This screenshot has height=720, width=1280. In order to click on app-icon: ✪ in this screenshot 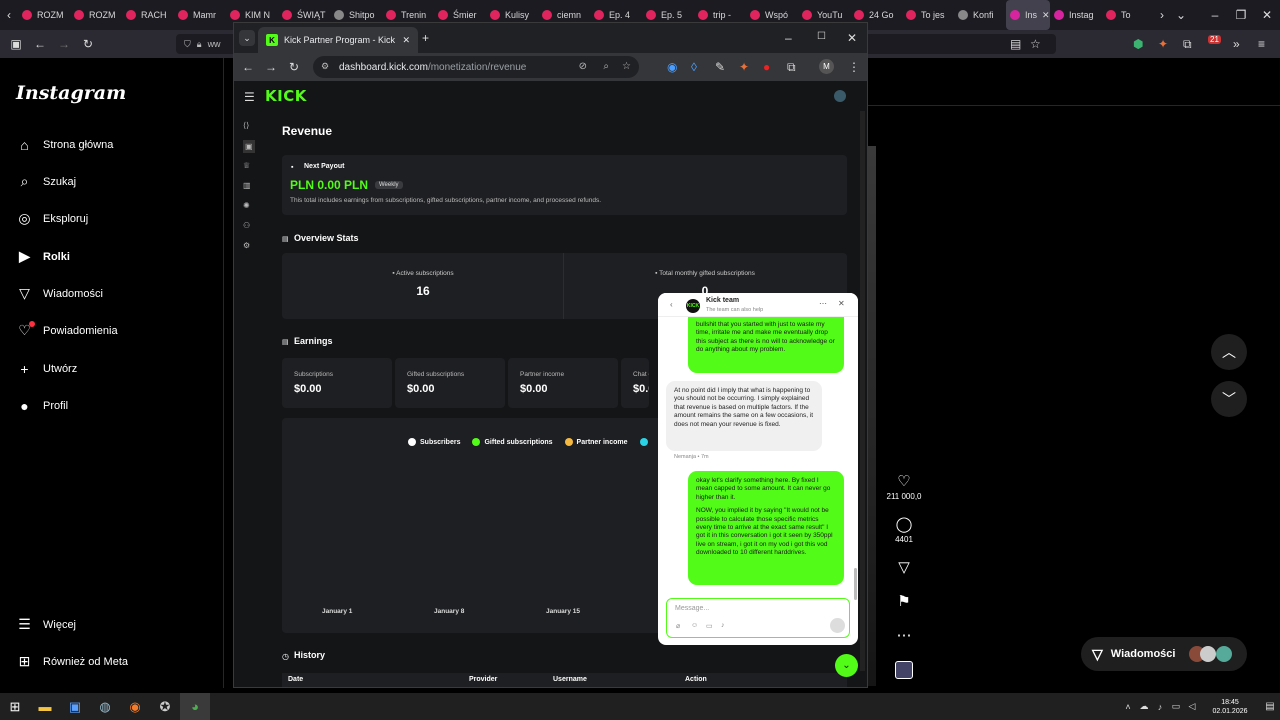, I will do `click(165, 706)`.